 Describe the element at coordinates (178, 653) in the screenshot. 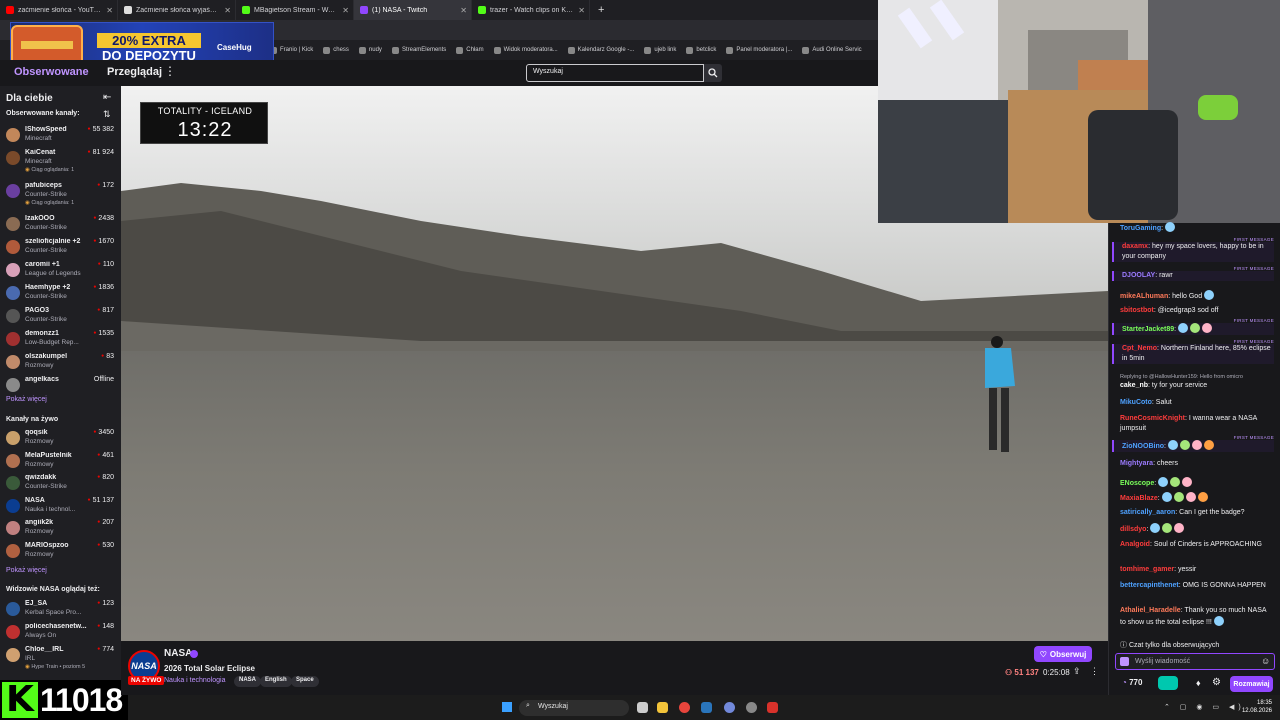

I see `channel-name: NASA` at that location.